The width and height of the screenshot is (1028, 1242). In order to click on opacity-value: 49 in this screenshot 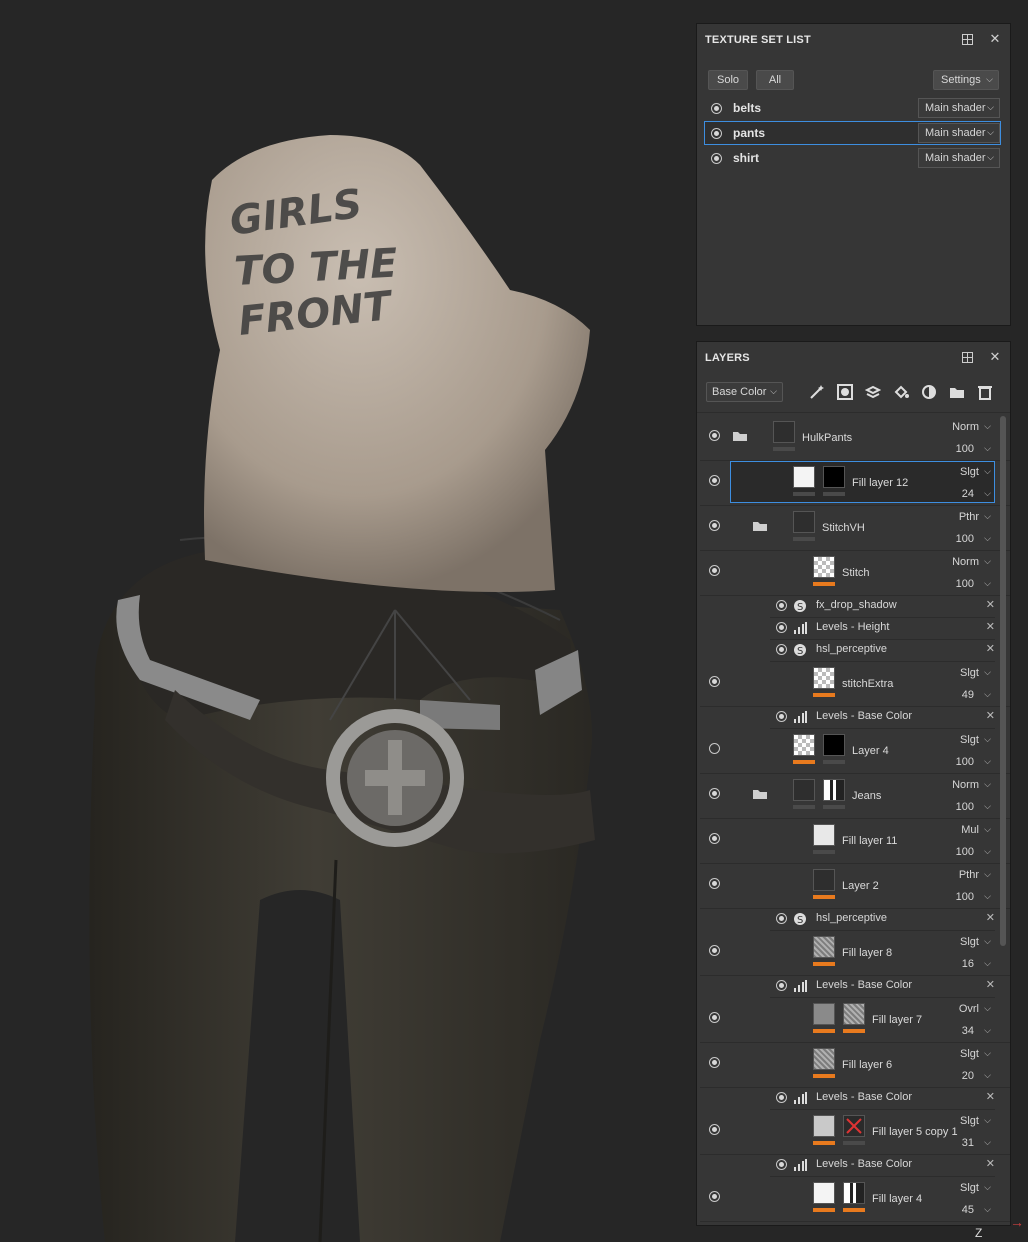, I will do `click(968, 695)`.